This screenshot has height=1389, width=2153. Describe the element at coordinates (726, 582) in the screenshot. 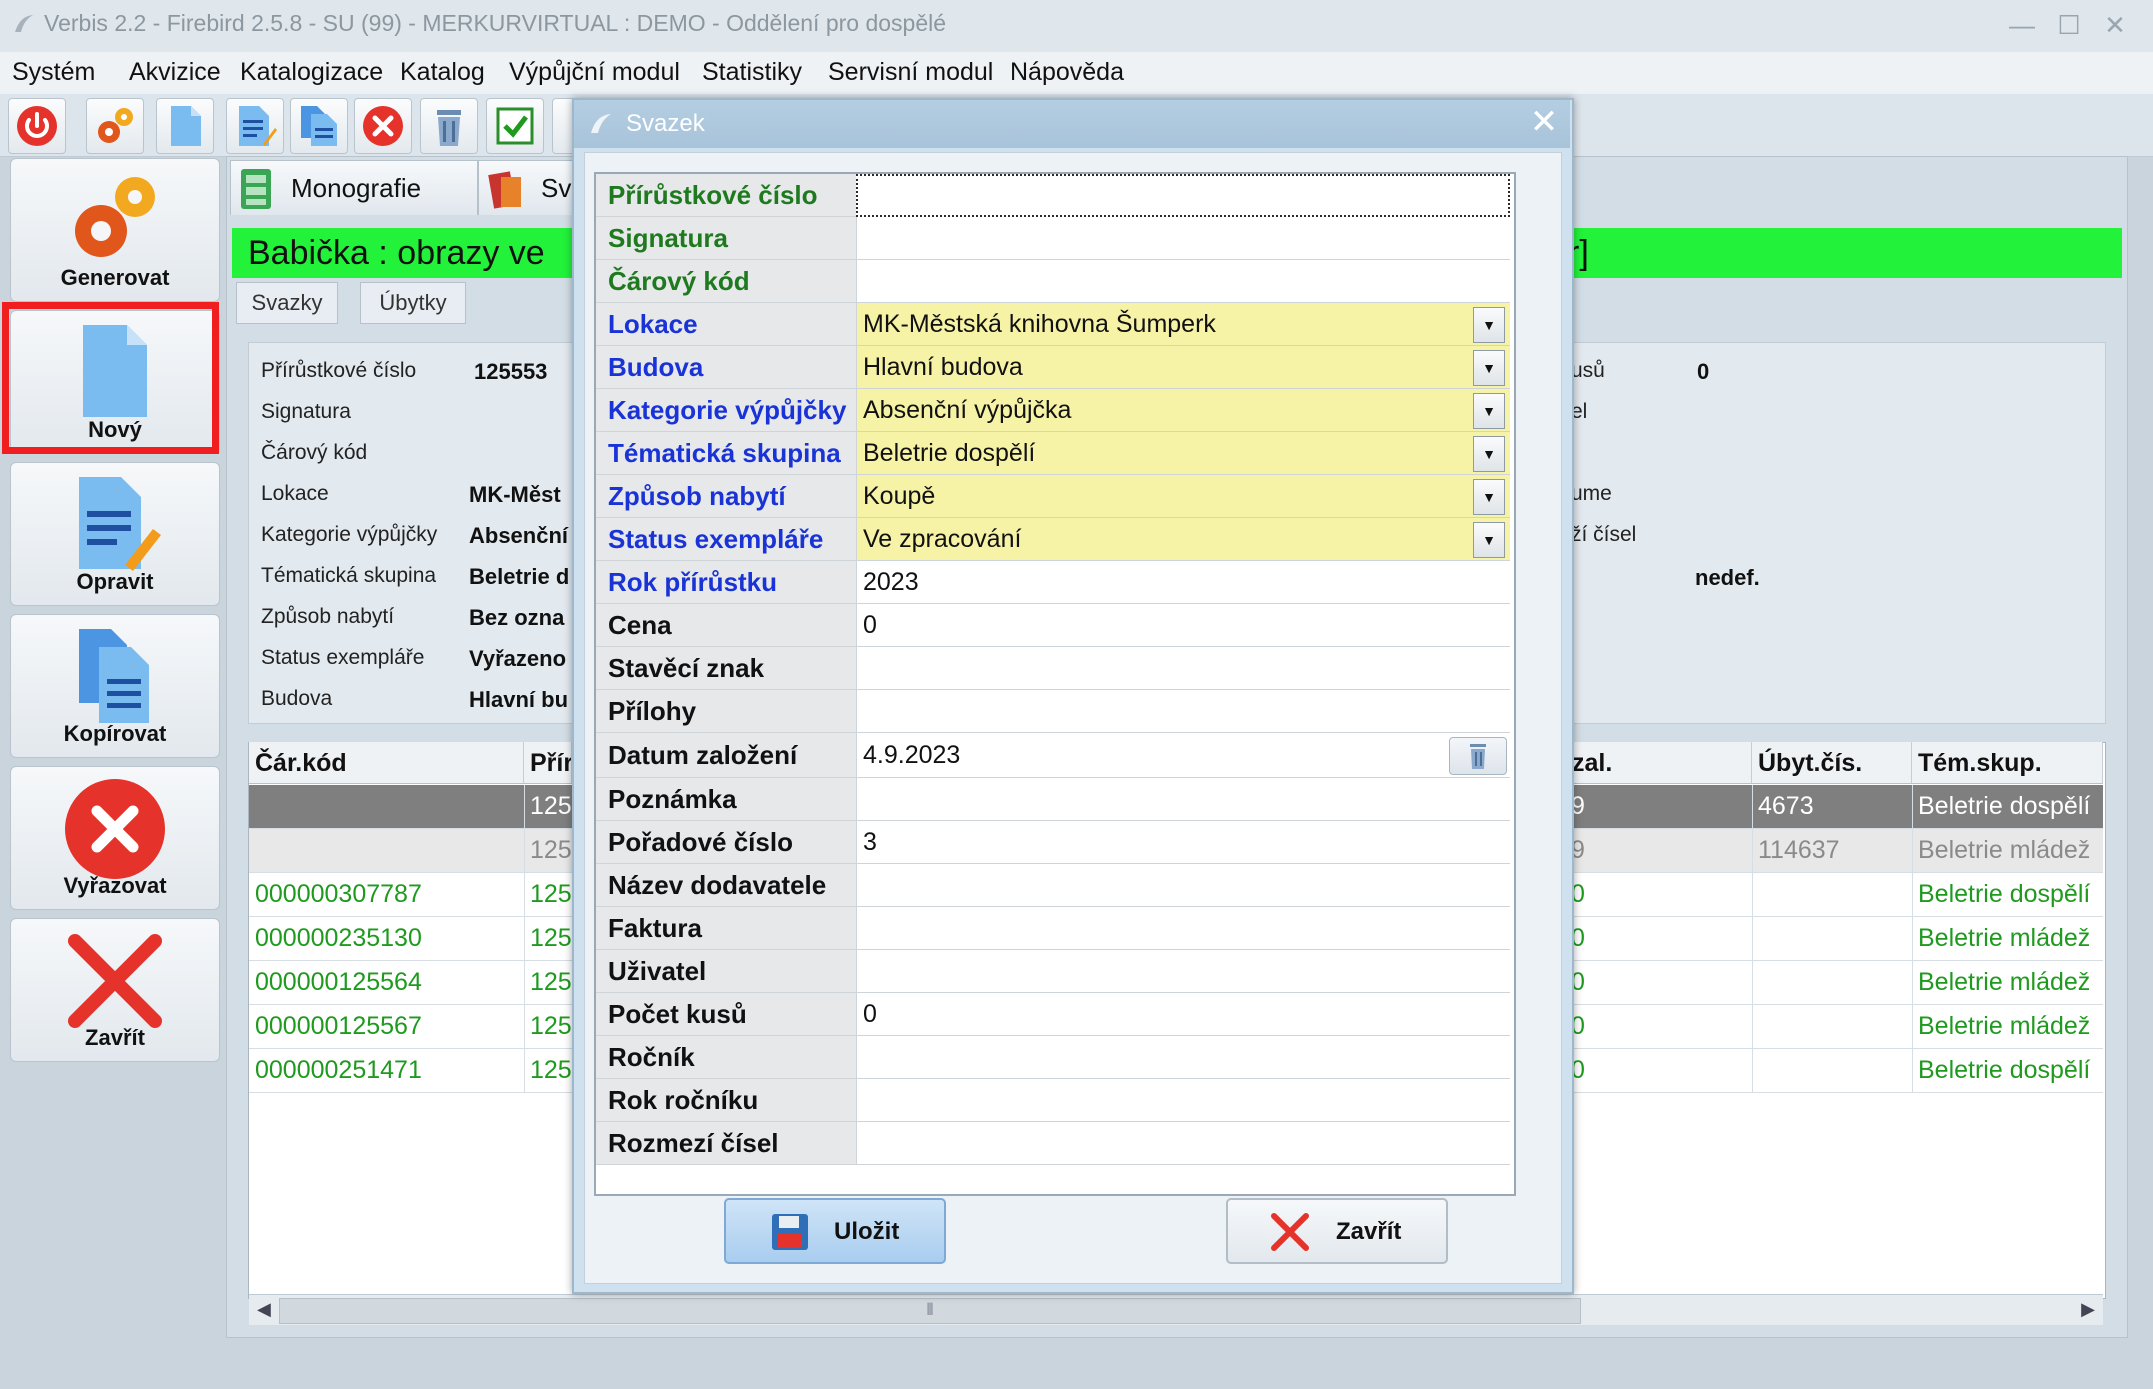

I see `field-label: Rok přírůstku` at that location.